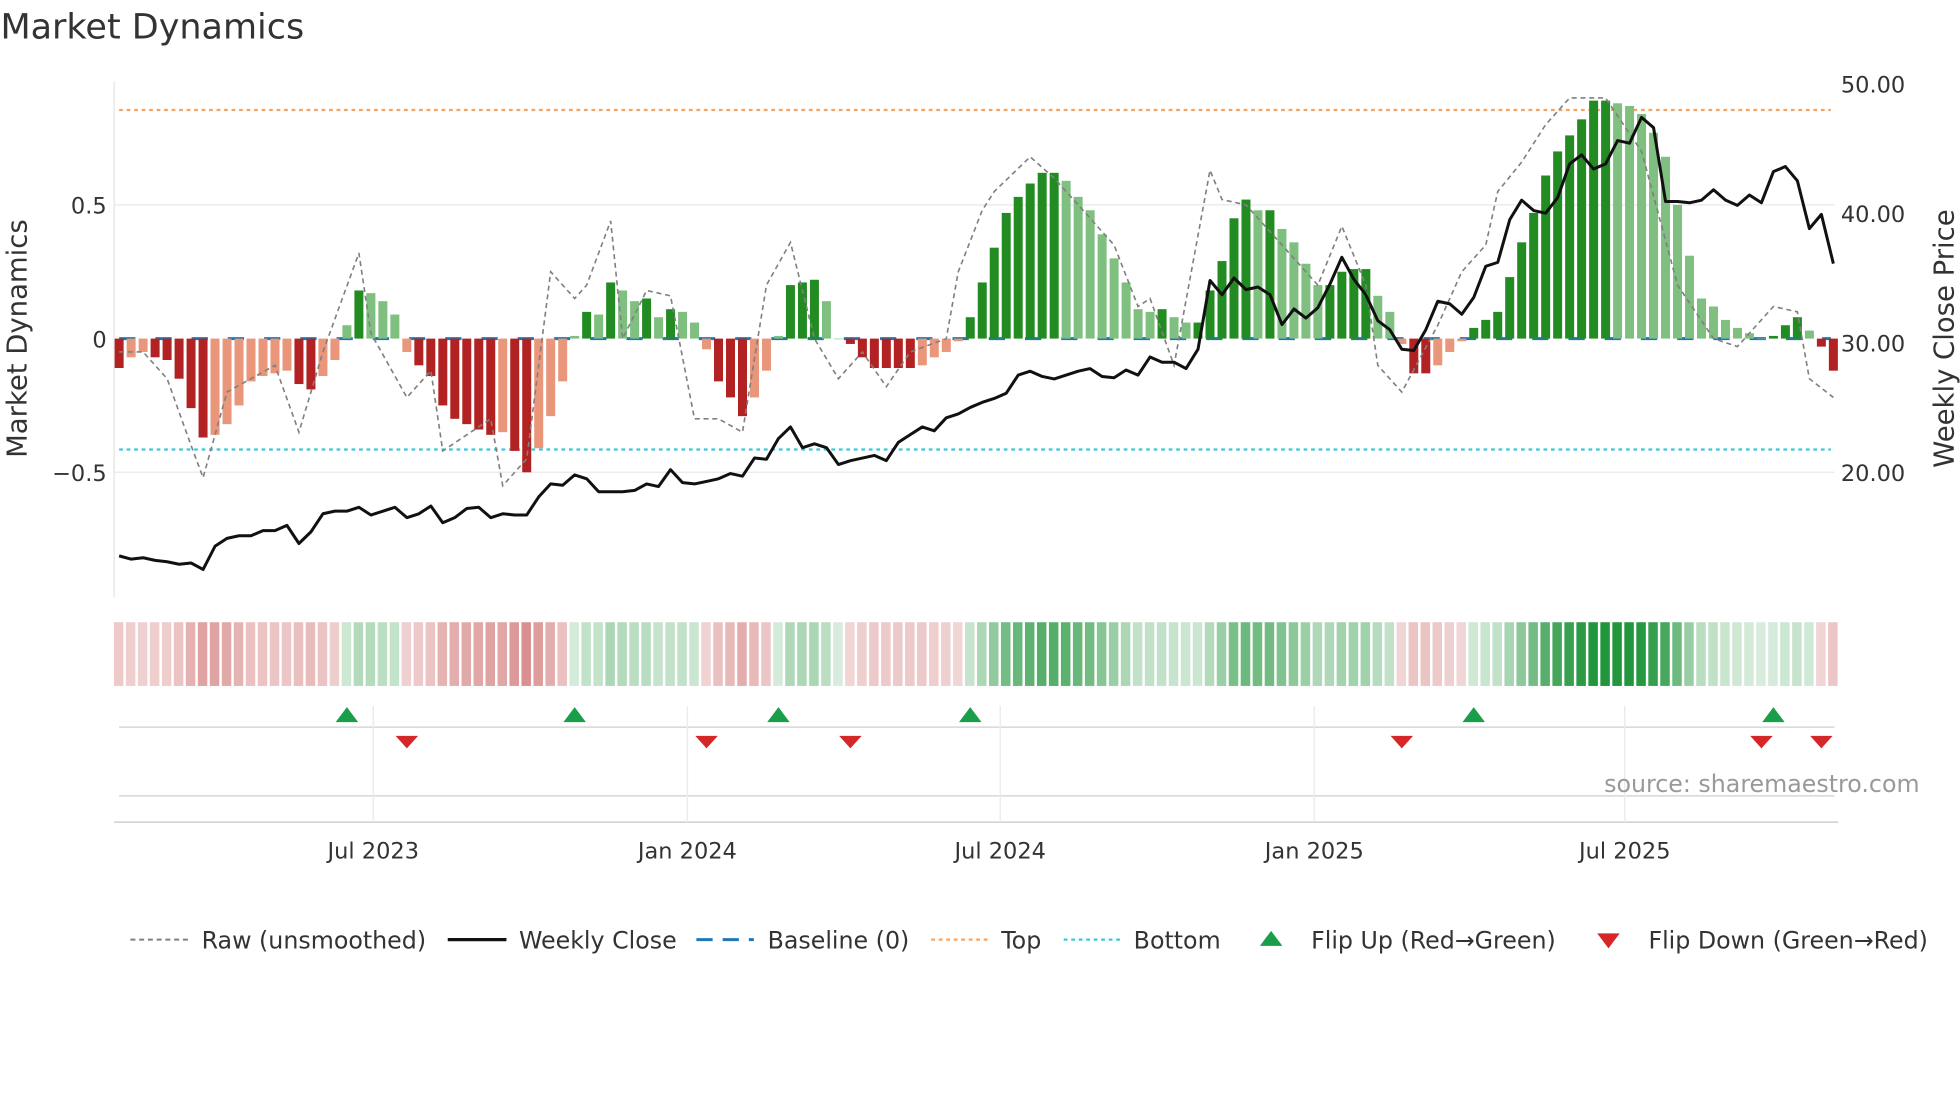 The image size is (1960, 1102). What do you see at coordinates (1271, 938) in the screenshot?
I see `flip-up-icon` at bounding box center [1271, 938].